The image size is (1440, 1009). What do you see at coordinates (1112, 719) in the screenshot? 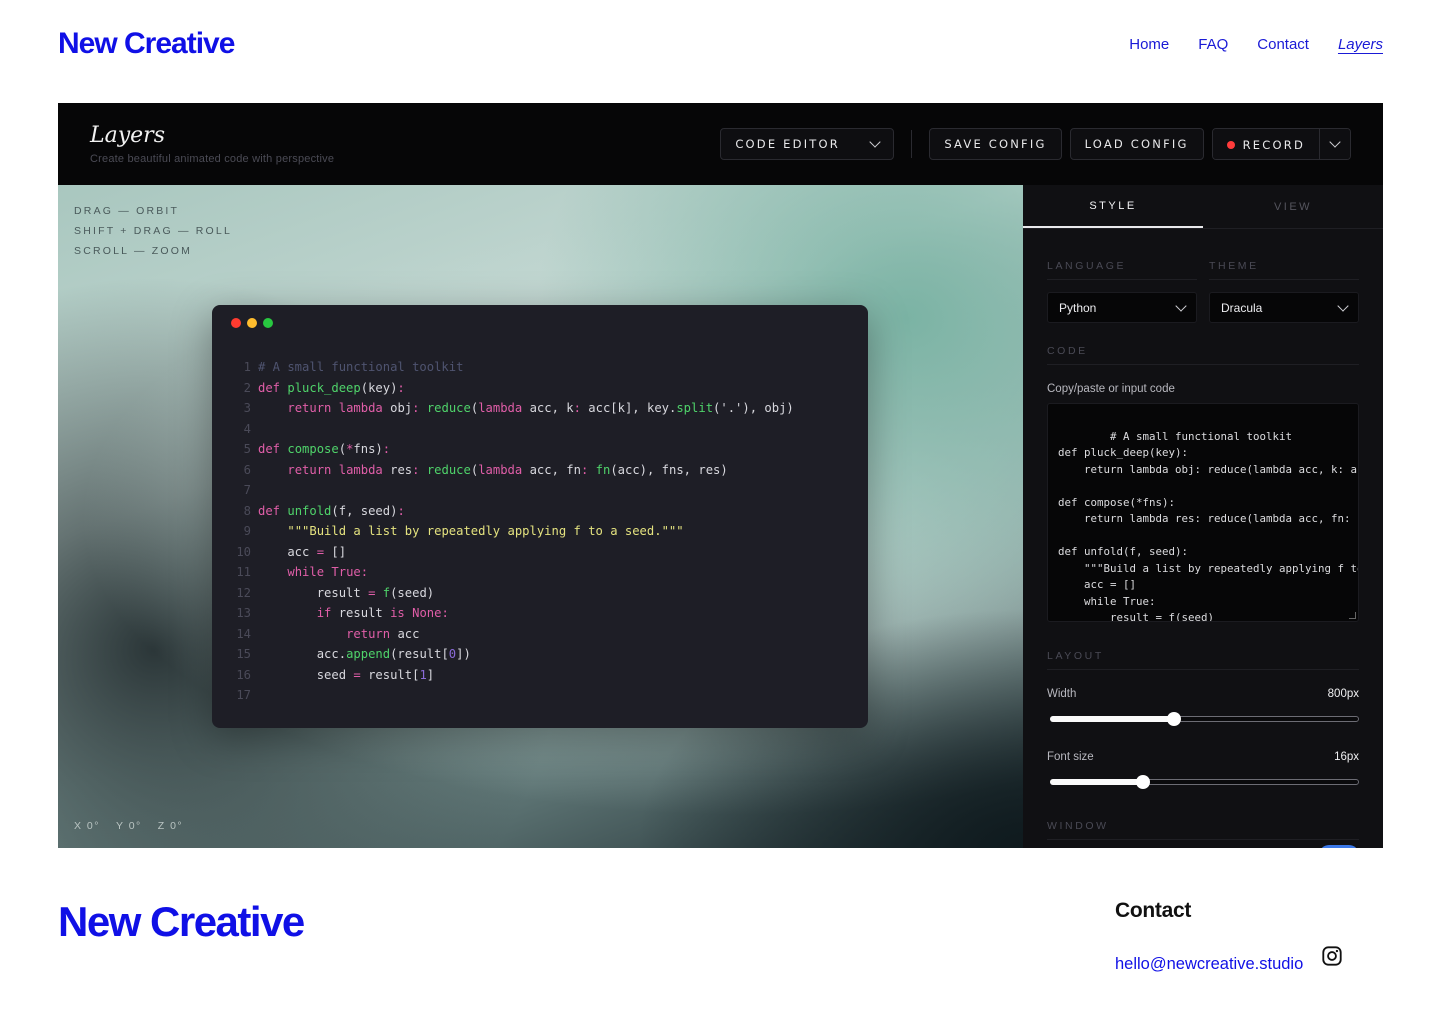
I see `slider-fill` at bounding box center [1112, 719].